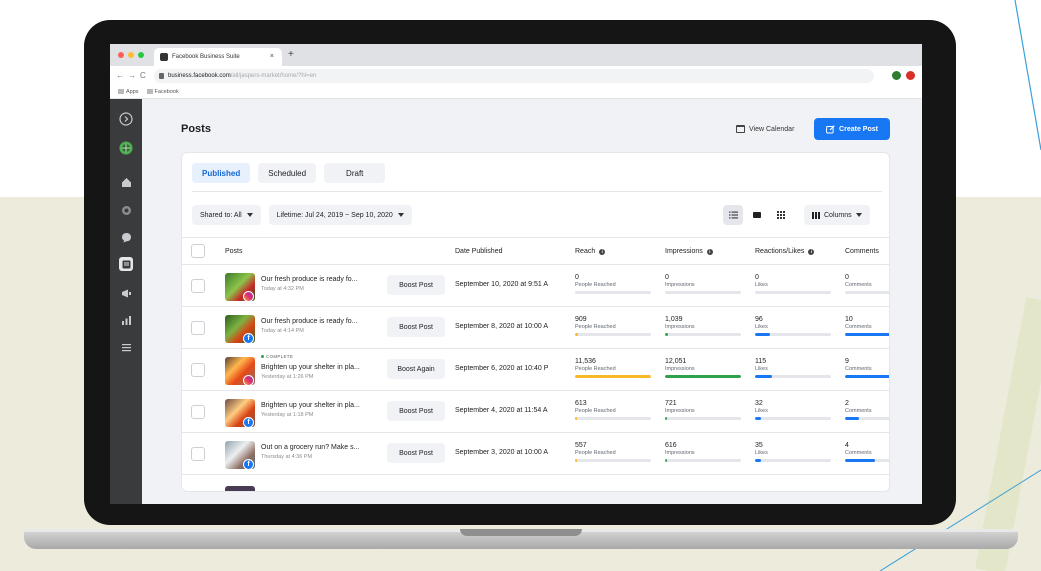  Describe the element at coordinates (145, 75) in the screenshot. I see `reload-icon: C` at that location.